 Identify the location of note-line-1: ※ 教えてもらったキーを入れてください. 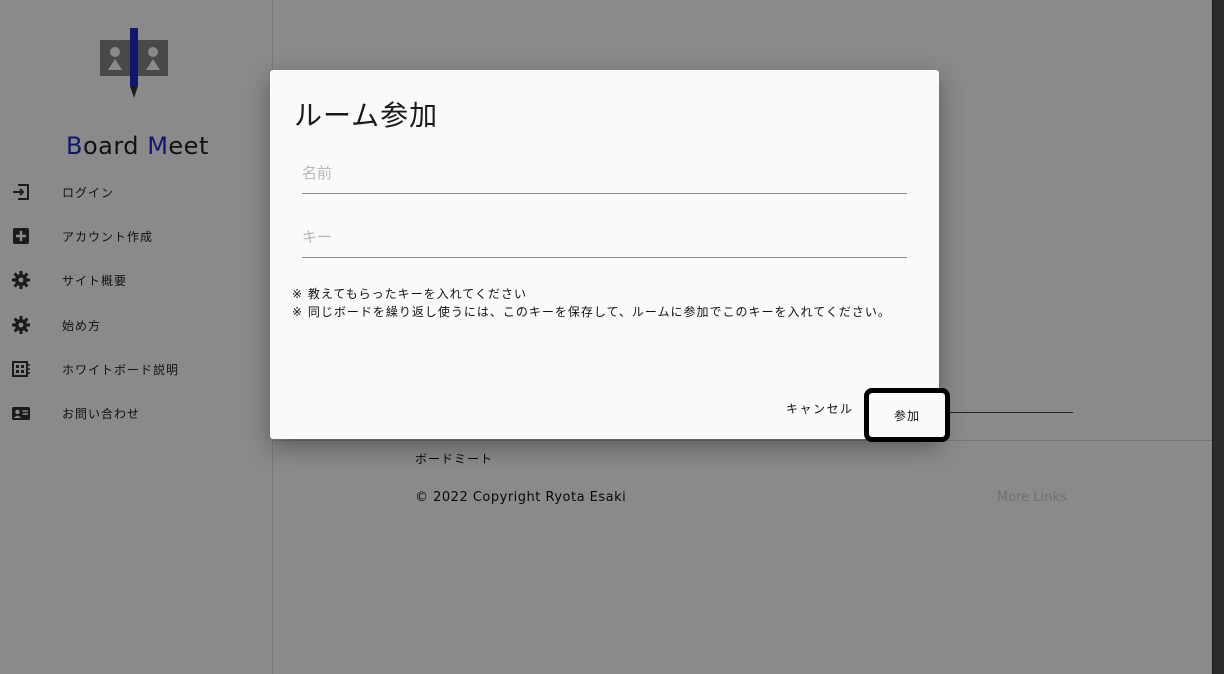
(409, 294).